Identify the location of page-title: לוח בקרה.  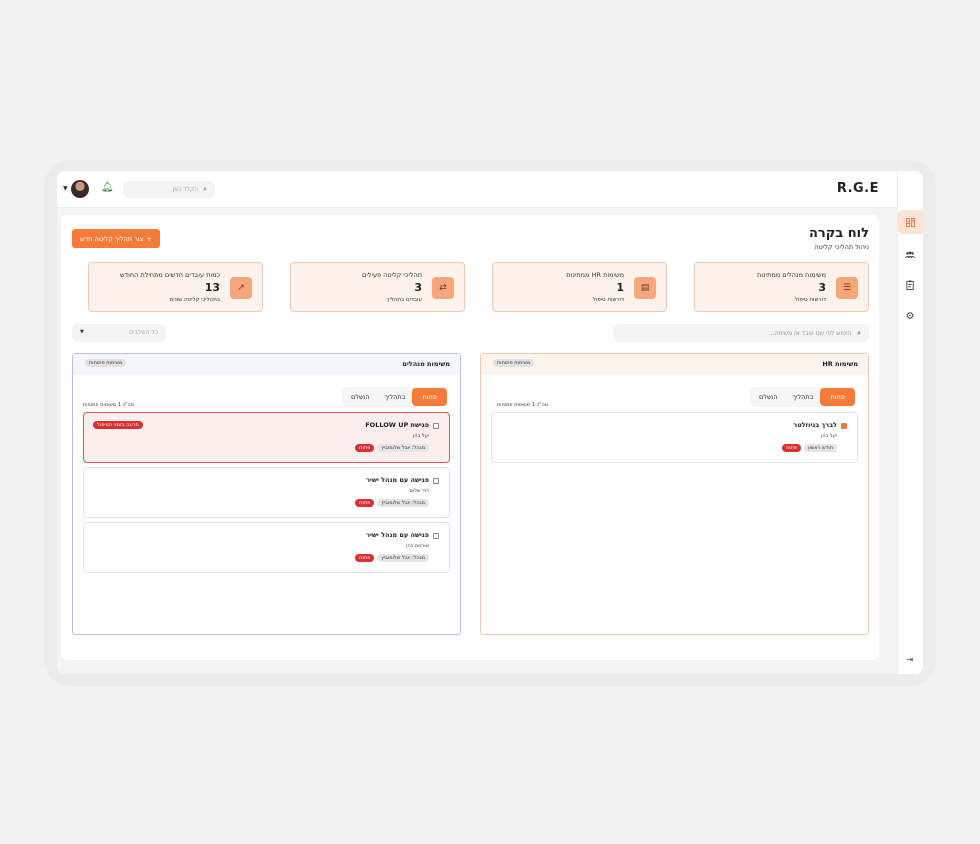
(838, 233).